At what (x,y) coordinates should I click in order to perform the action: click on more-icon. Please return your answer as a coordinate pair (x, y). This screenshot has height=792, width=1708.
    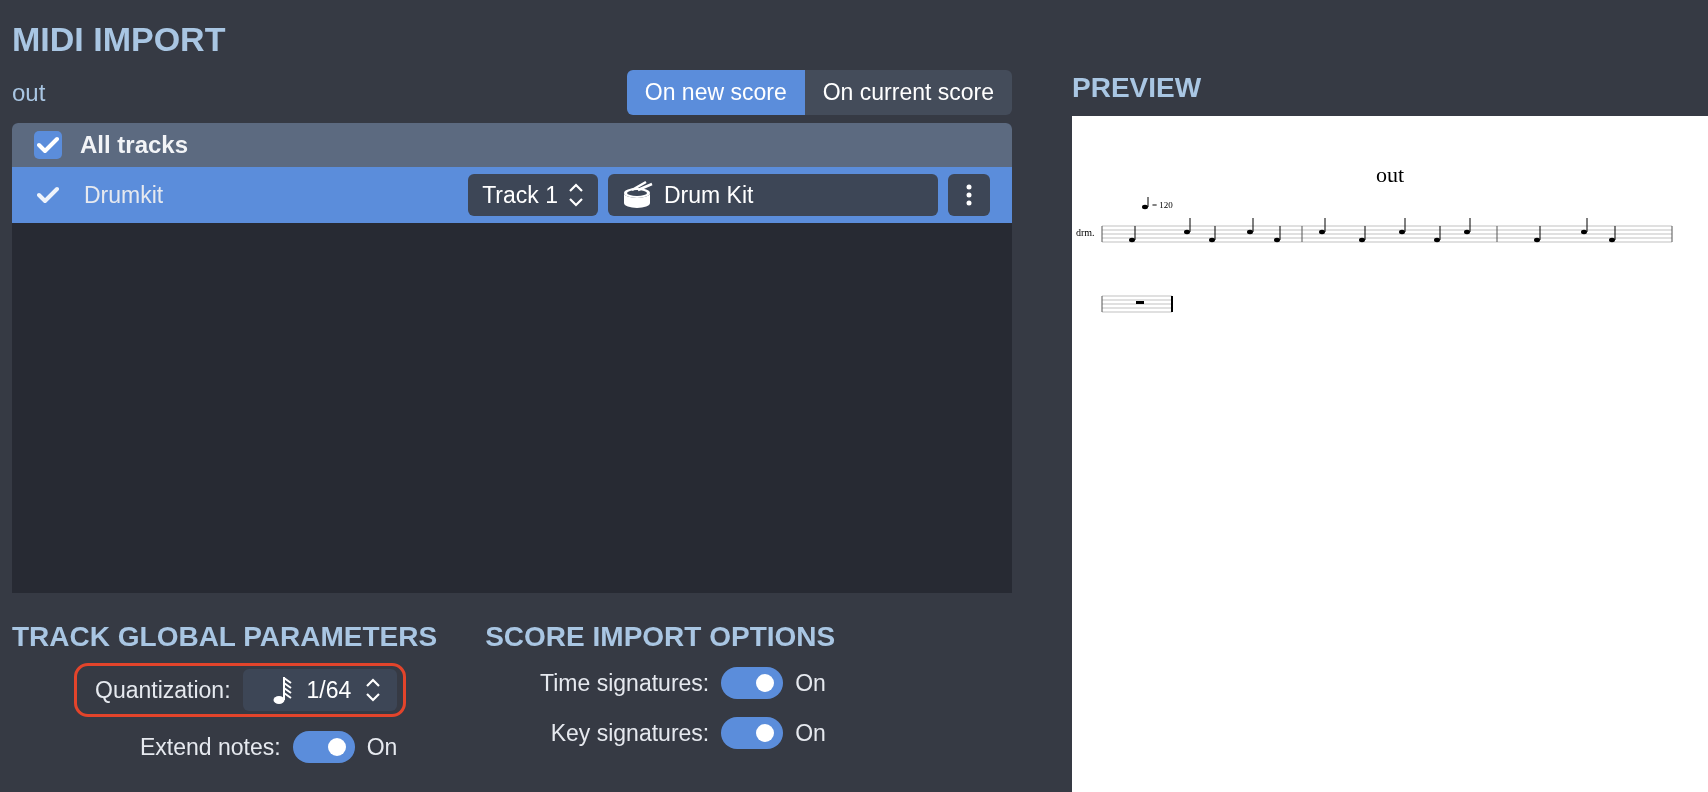
    Looking at the image, I should click on (969, 195).